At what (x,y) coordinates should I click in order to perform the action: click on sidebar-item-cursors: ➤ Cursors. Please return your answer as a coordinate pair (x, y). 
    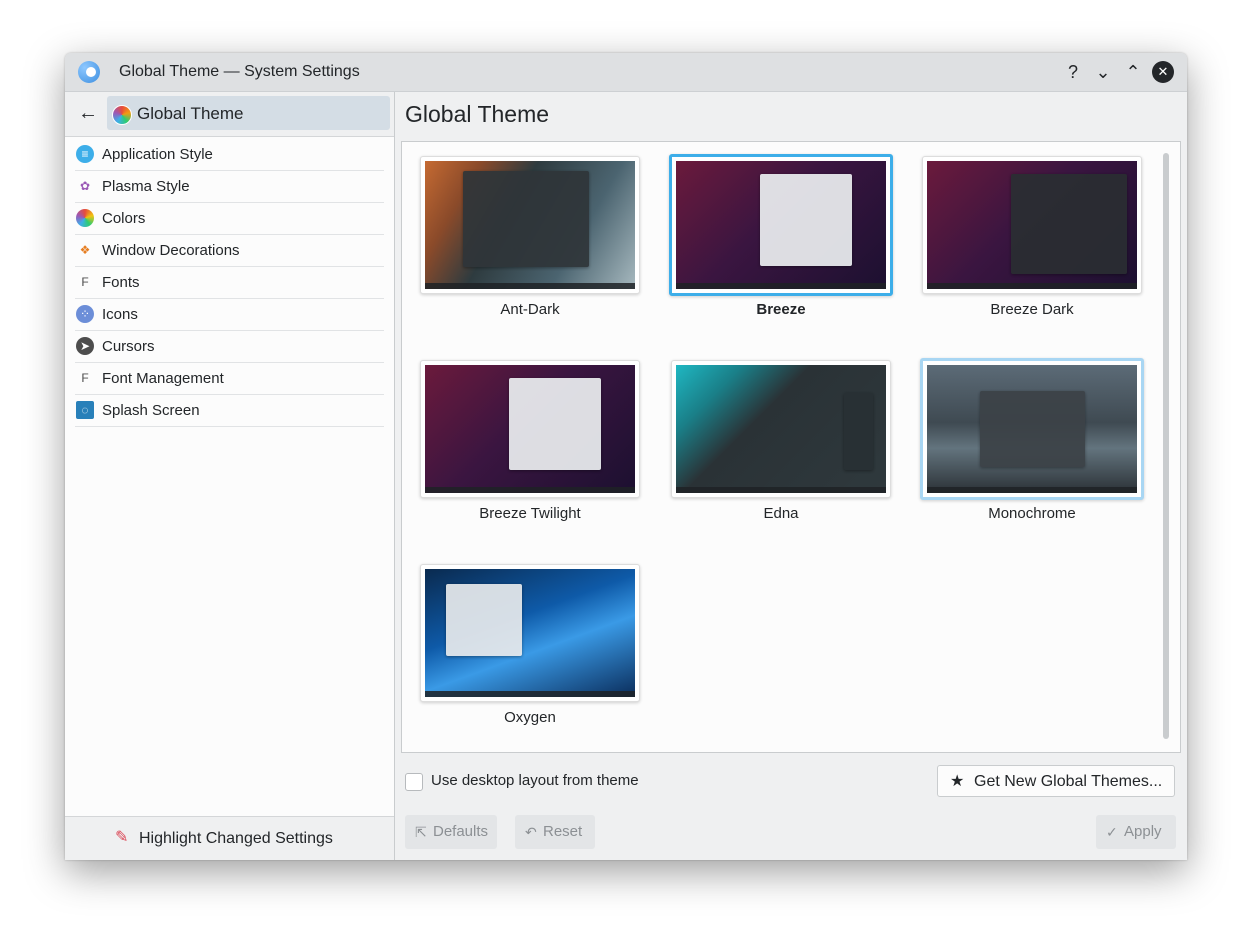
    Looking at the image, I should click on (229, 347).